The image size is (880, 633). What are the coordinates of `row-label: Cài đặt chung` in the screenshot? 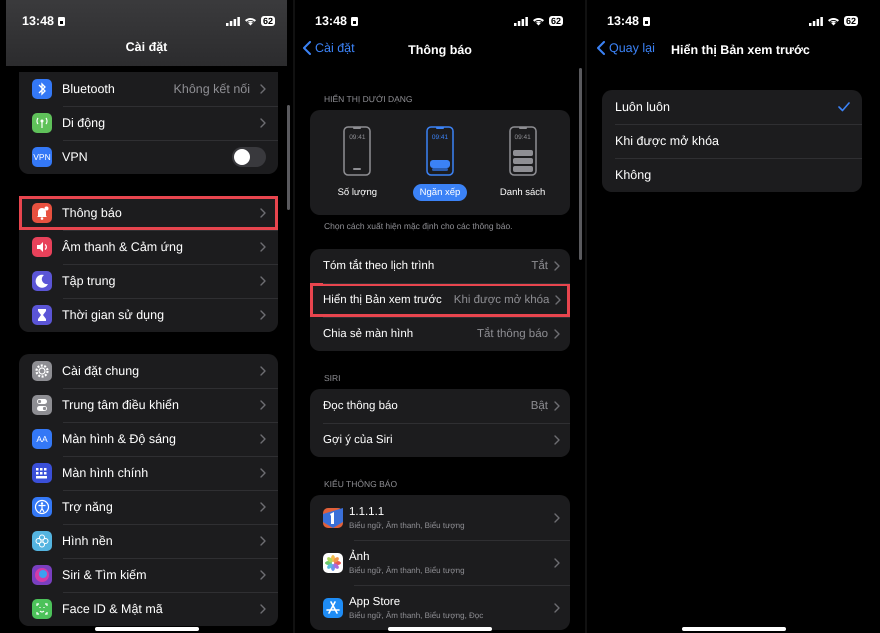 It's located at (101, 371).